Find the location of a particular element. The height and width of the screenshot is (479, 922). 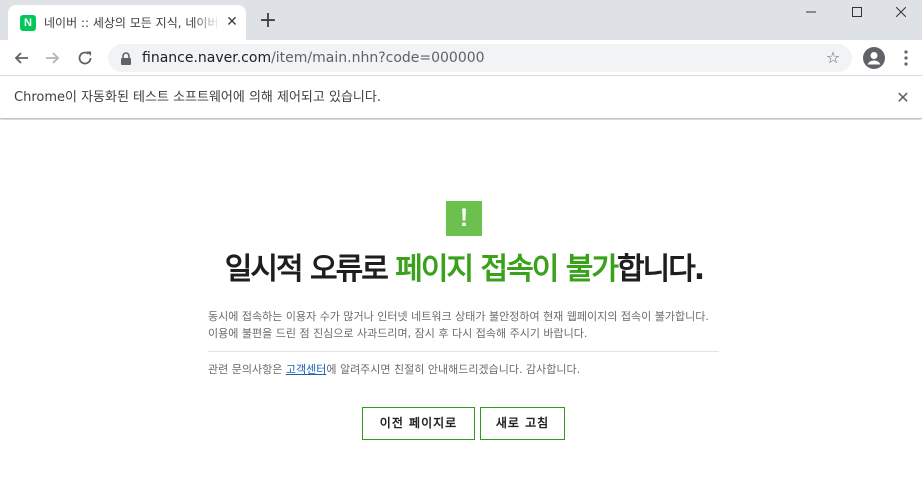

divider is located at coordinates (463, 351).